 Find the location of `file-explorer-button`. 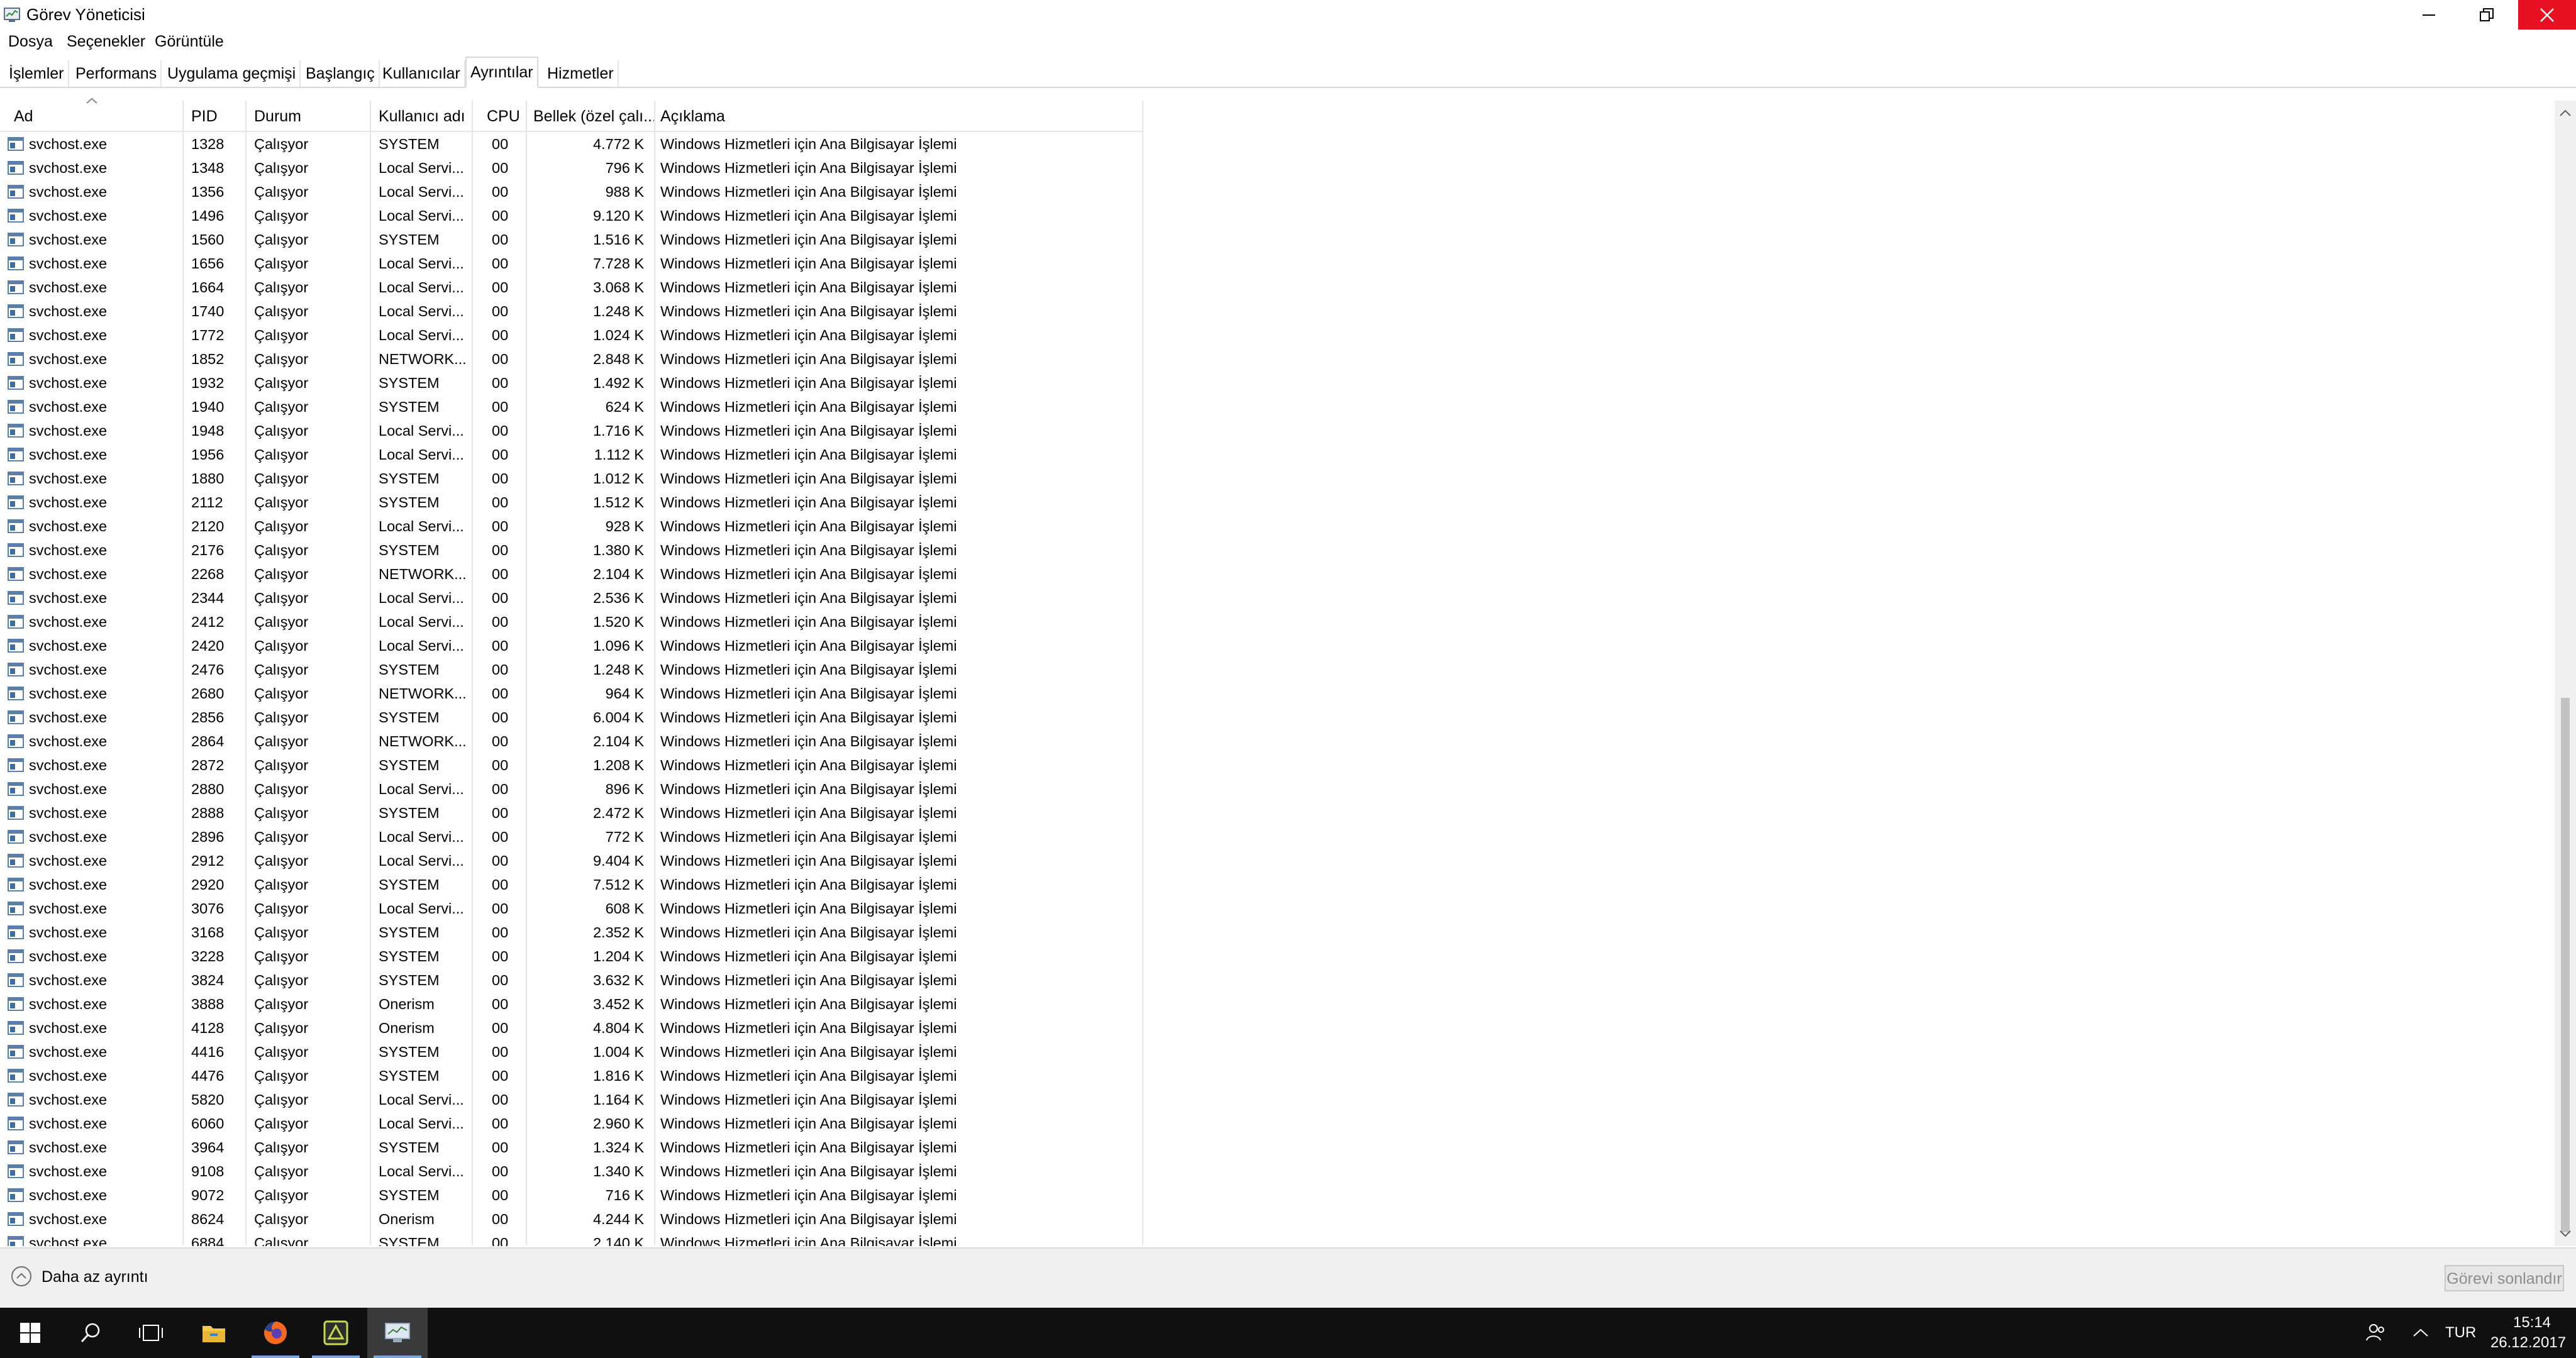

file-explorer-button is located at coordinates (214, 1333).